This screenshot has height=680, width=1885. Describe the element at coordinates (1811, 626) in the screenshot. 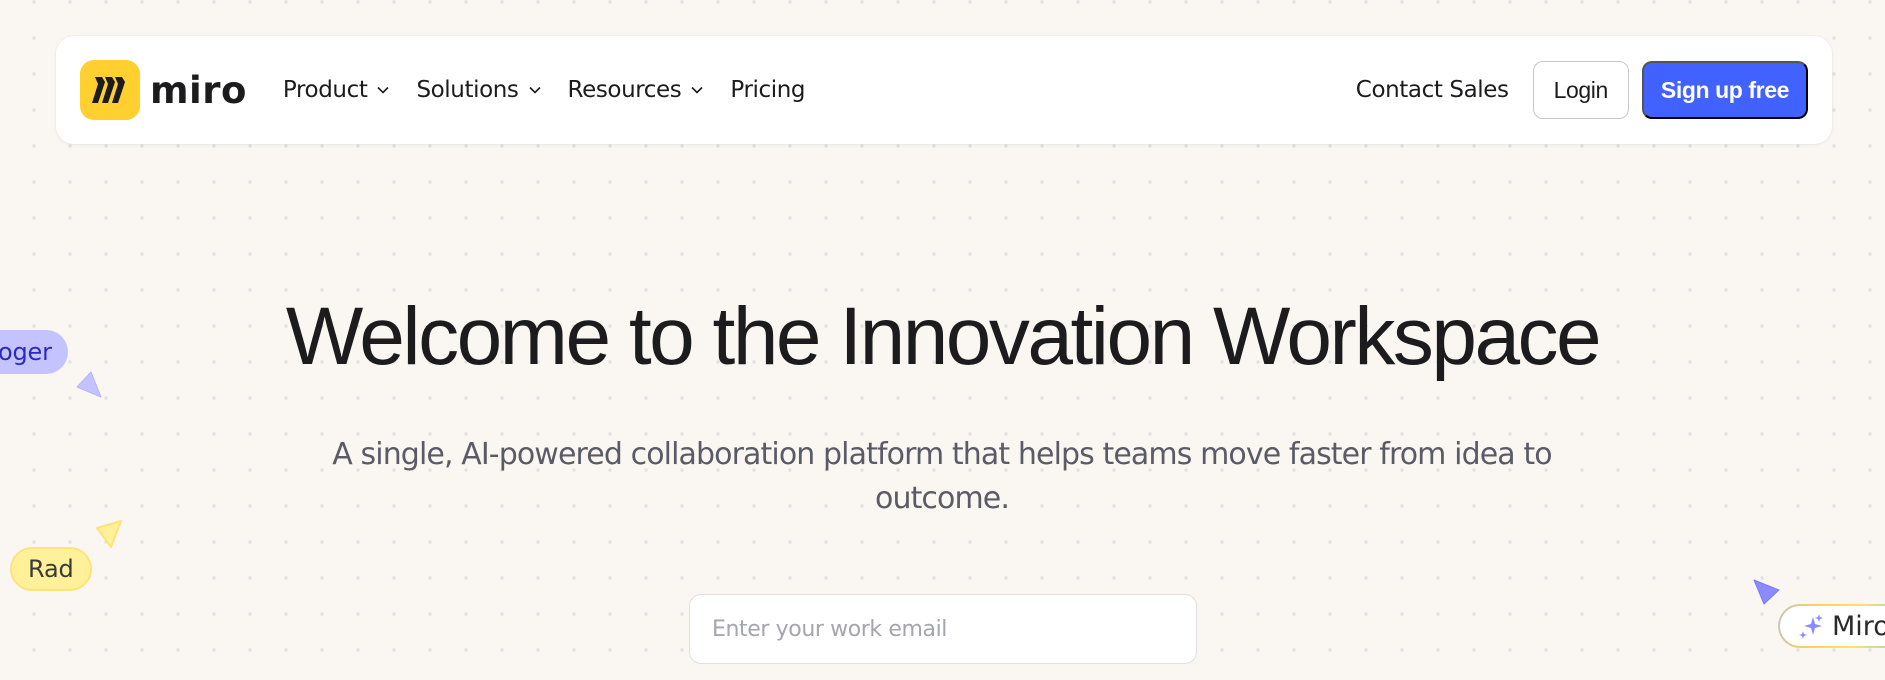

I see `sparkle-icon` at that location.